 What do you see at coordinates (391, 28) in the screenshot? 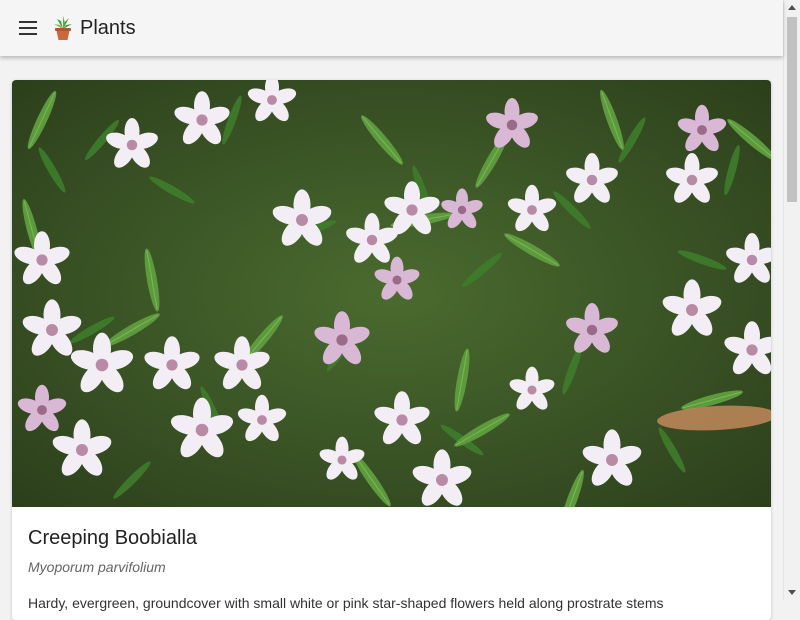
I see `app-bar: Plants` at bounding box center [391, 28].